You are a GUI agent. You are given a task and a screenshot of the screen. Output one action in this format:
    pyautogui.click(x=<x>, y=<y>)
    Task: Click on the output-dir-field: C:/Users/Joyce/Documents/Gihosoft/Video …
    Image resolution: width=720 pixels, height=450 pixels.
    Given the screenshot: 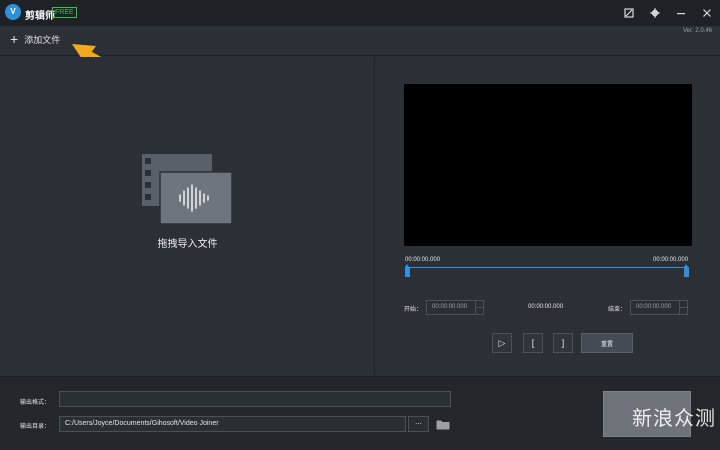 What is the action you would take?
    pyautogui.click(x=232, y=424)
    